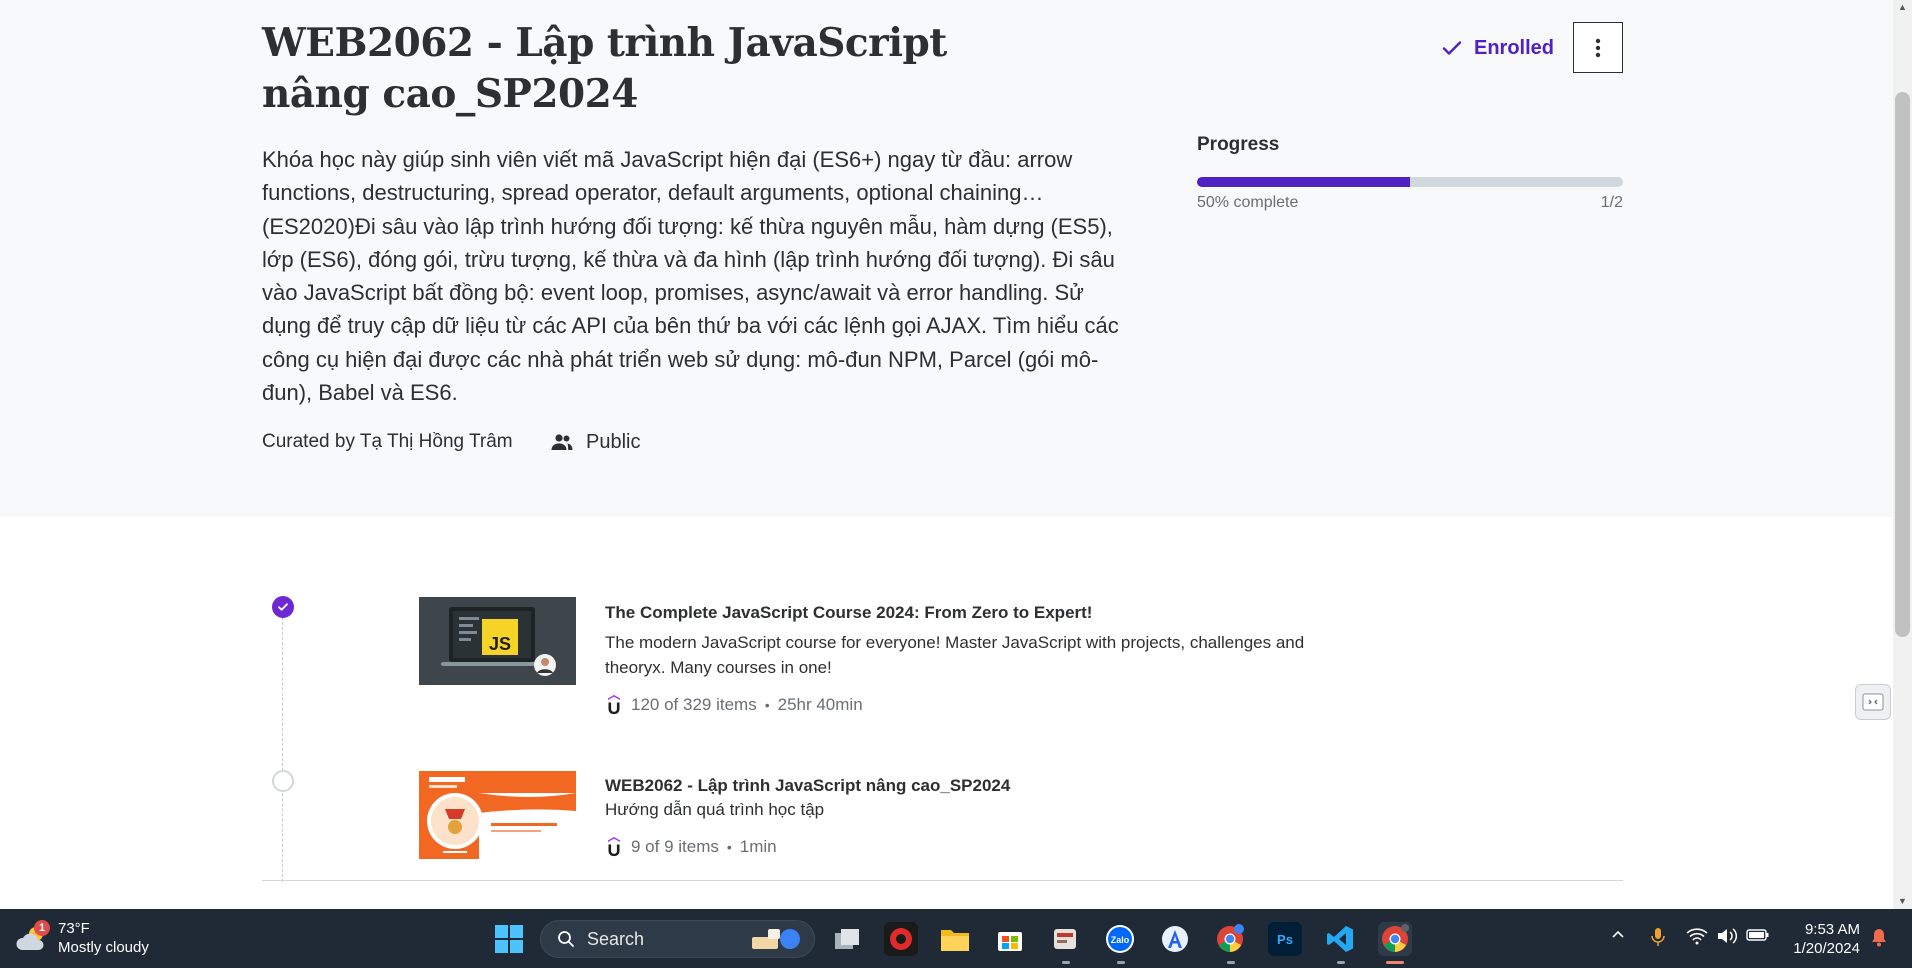 This screenshot has height=968, width=1912. What do you see at coordinates (1697, 938) in the screenshot?
I see `wifi-icon` at bounding box center [1697, 938].